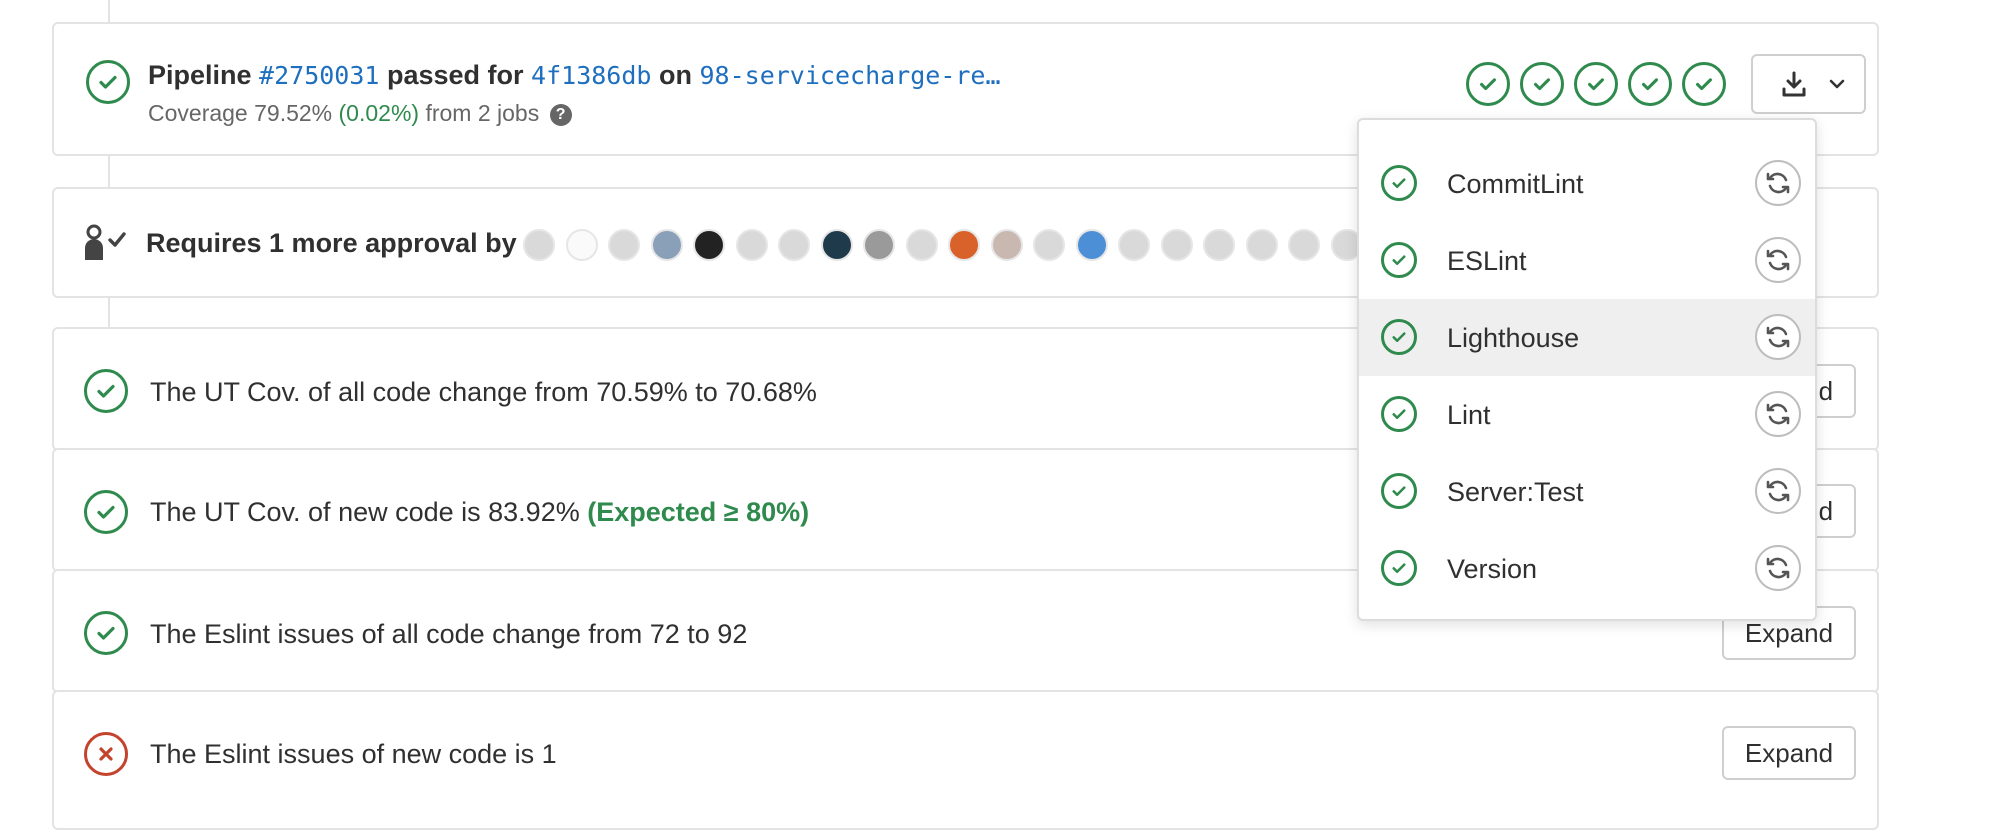 This screenshot has height=830, width=2000. What do you see at coordinates (560, 114) in the screenshot?
I see `question-circle-icon: ?` at bounding box center [560, 114].